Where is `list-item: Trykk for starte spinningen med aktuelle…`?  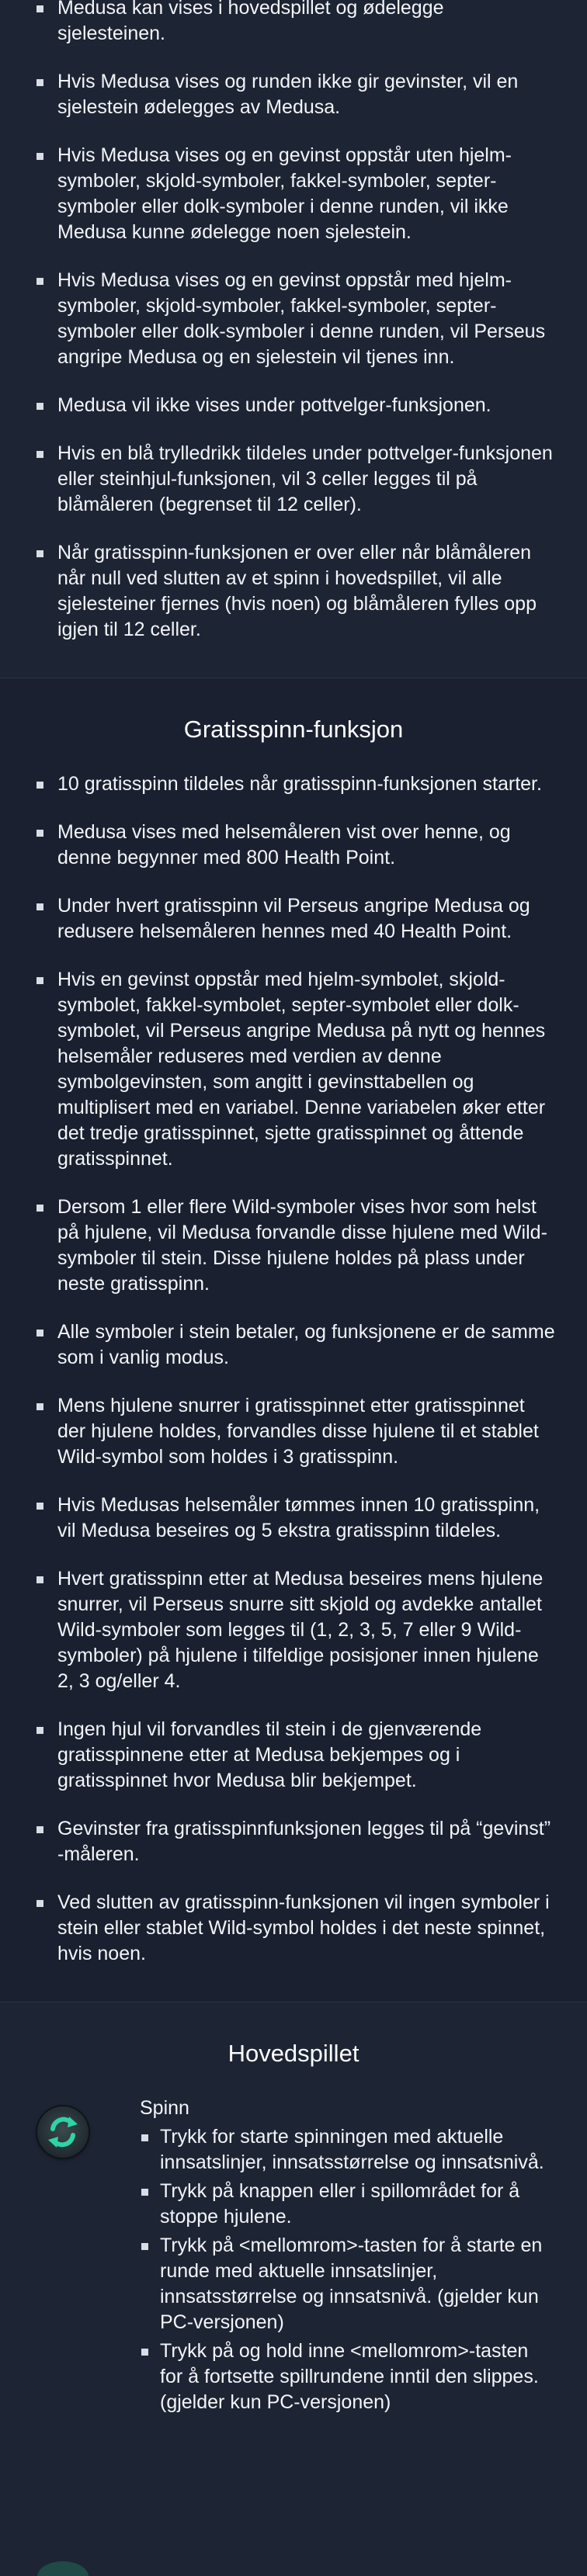
list-item: Trykk for starte spinningen med aktuelle… is located at coordinates (348, 2150).